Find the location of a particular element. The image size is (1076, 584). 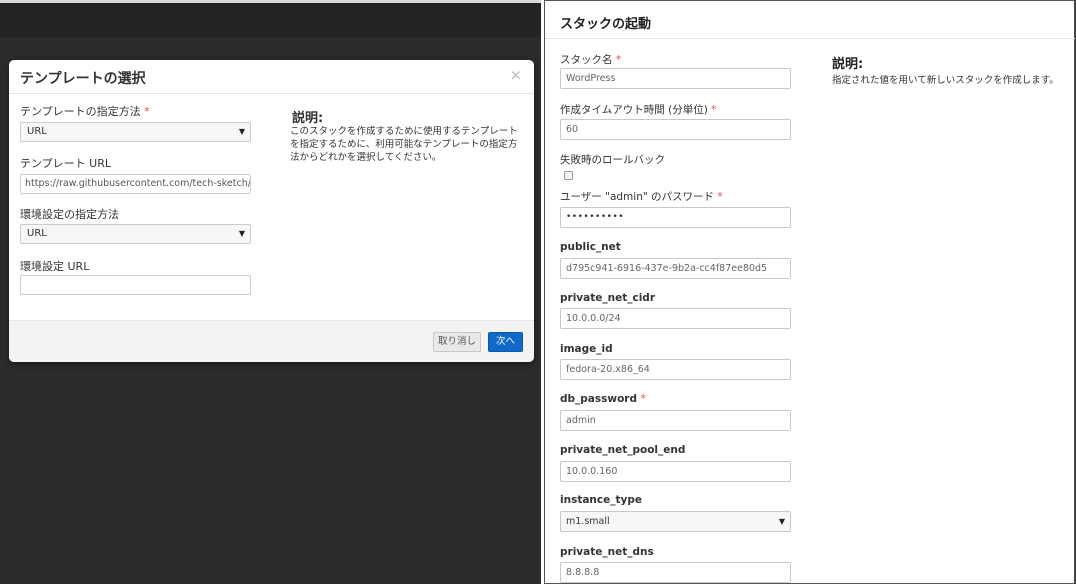

timeout-label: 作成タイムアウト時間 (分単位) * is located at coordinates (638, 109).